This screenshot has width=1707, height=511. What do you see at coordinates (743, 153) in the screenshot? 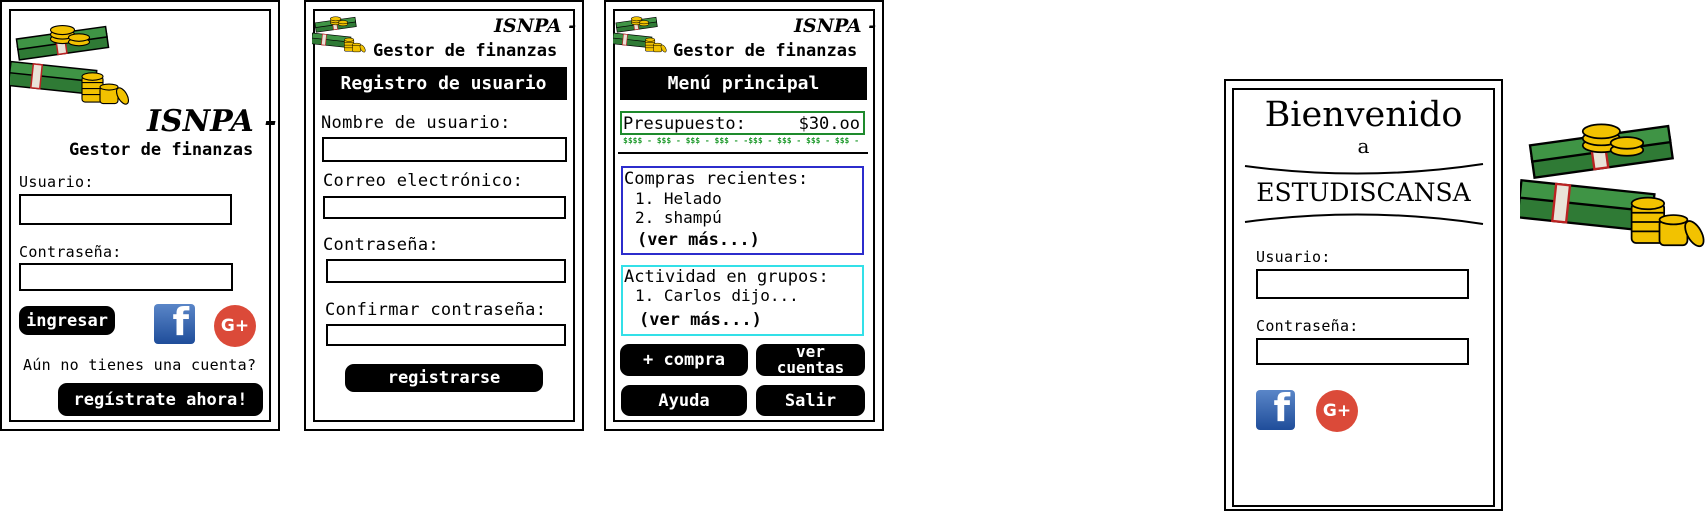
I see `divider` at bounding box center [743, 153].